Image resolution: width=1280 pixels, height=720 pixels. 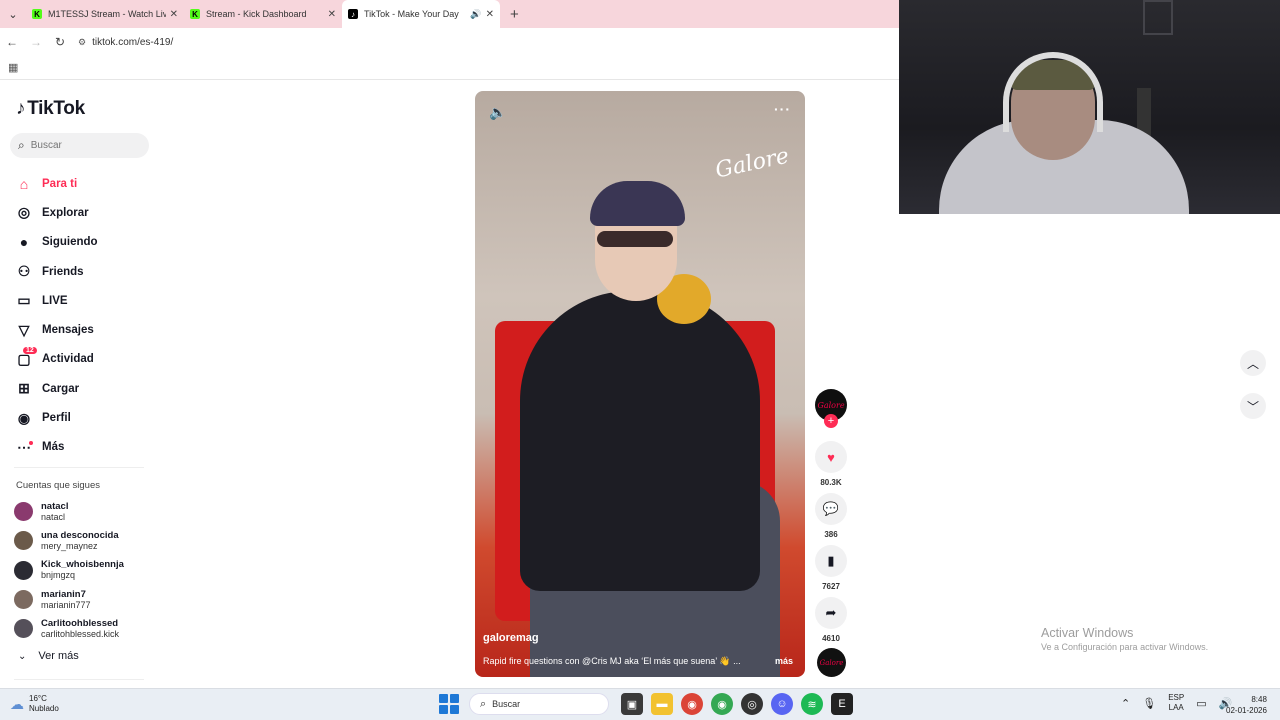 I want to click on menu-label: Más, so click(x=53, y=447).